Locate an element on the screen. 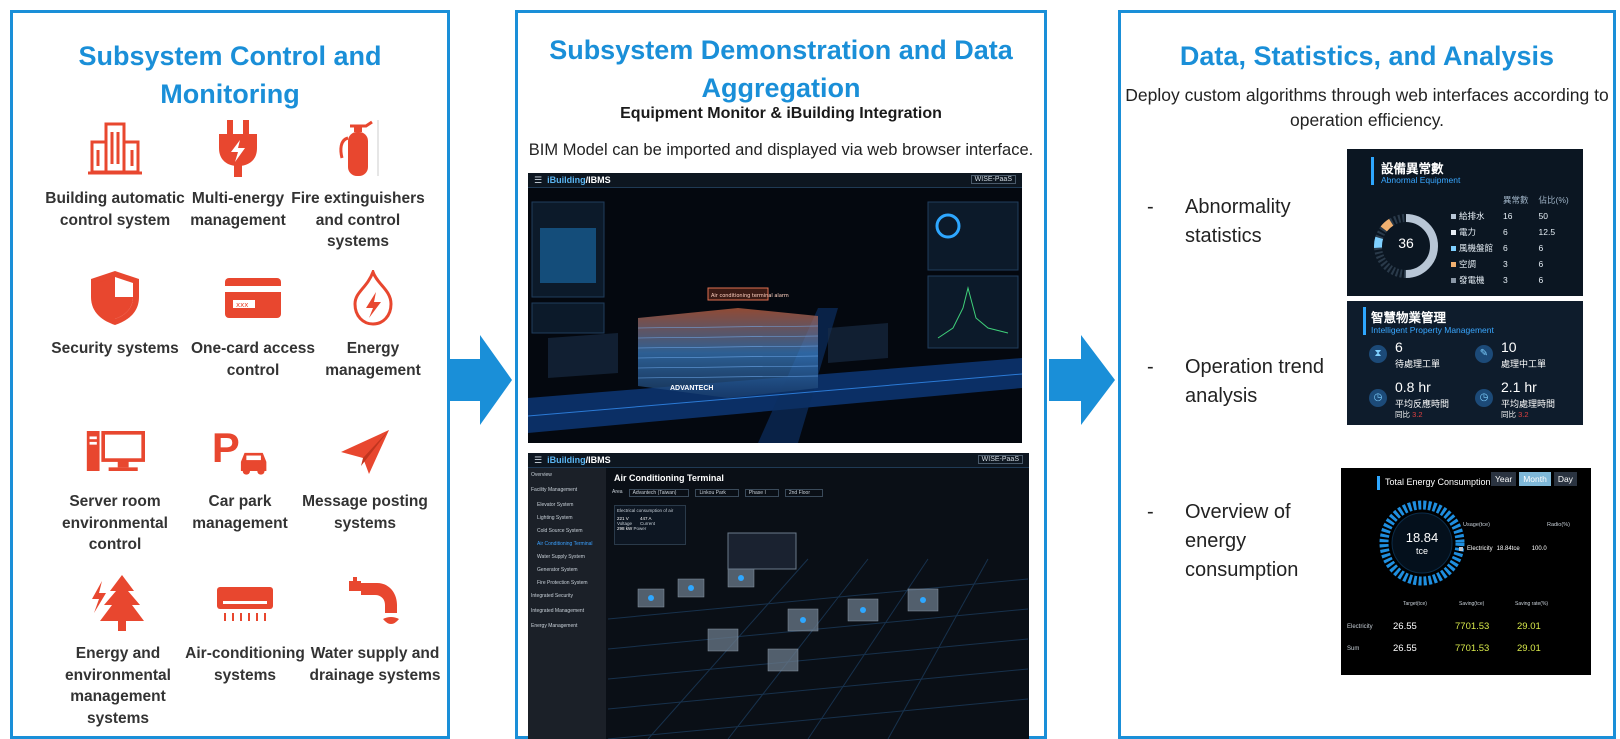 Image resolution: width=1620 pixels, height=739 pixels. nav-item: Generator System is located at coordinates (567, 570).